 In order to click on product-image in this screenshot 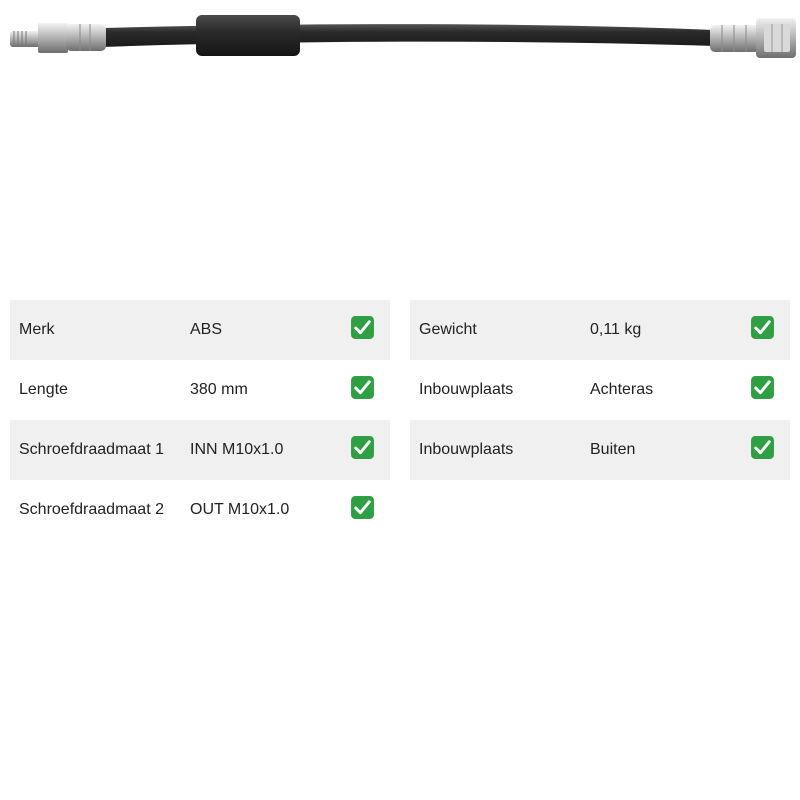, I will do `click(403, 36)`.